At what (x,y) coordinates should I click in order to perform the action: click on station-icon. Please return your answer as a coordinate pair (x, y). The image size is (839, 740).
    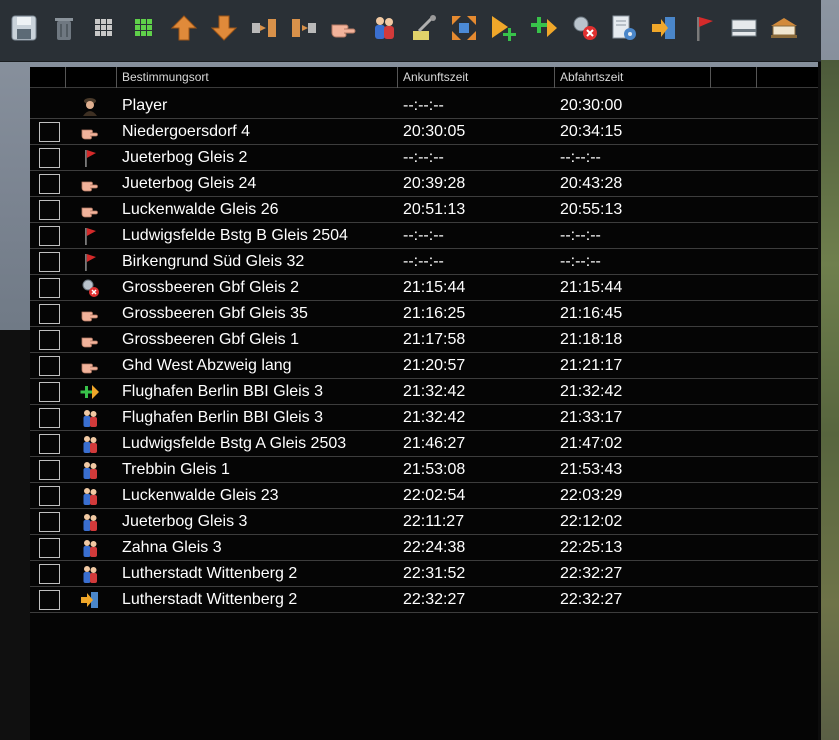
    Looking at the image, I should click on (784, 30).